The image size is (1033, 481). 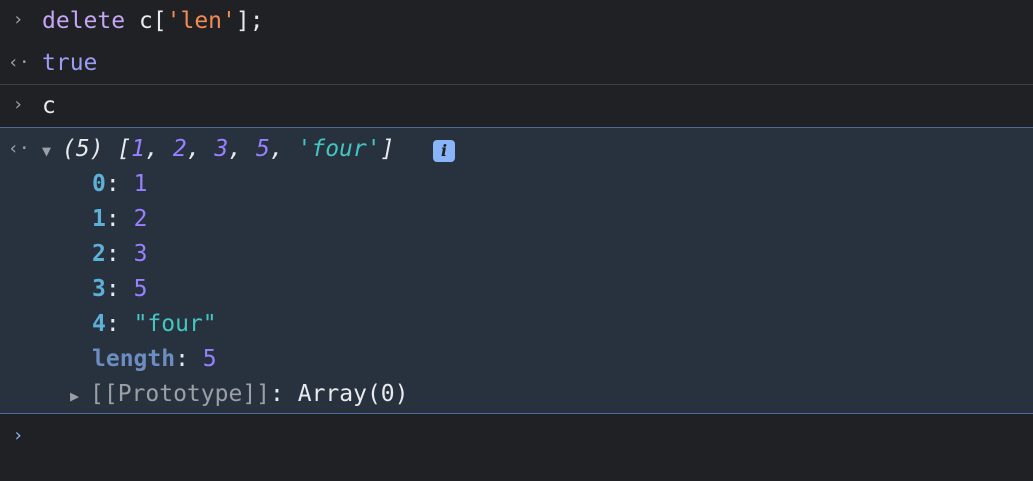 I want to click on prototype: ▶ [[Prototype]]: Array(0), so click(x=239, y=394).